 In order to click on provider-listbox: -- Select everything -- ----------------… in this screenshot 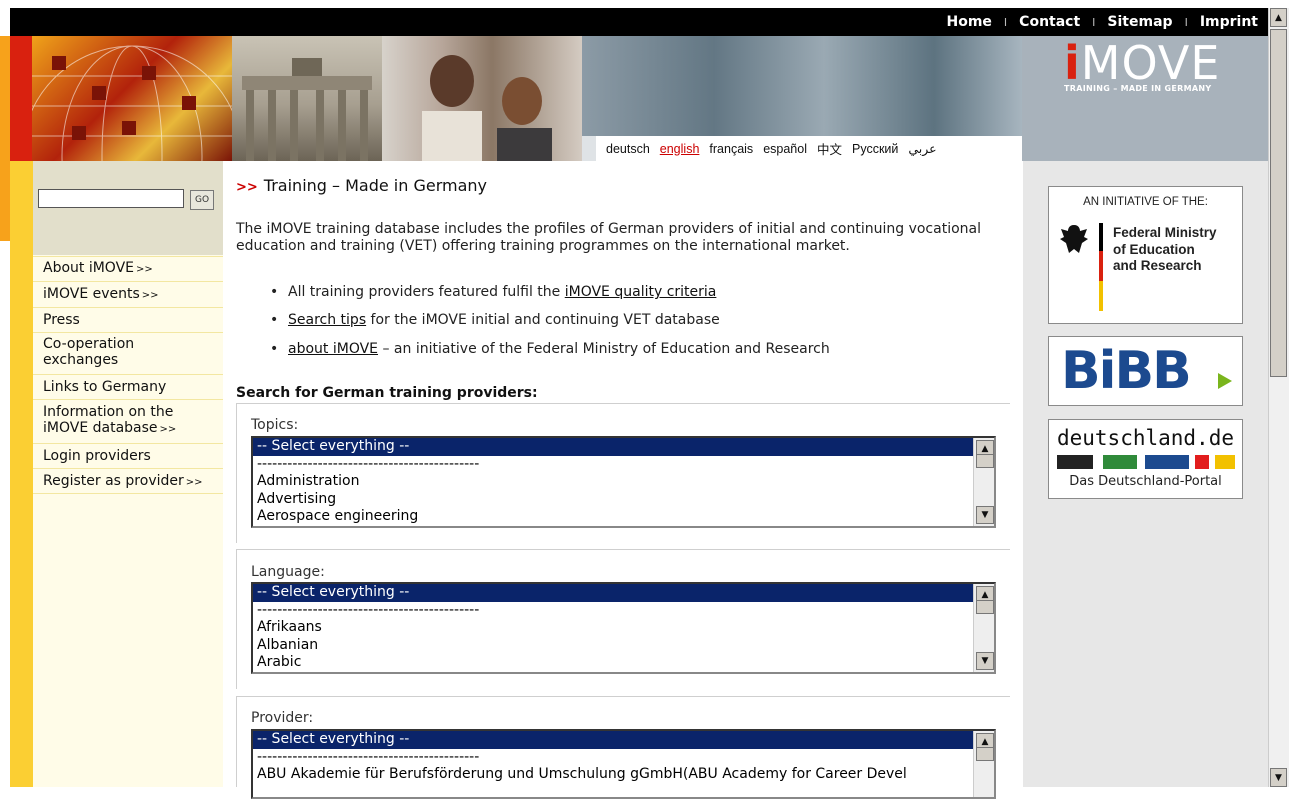, I will do `click(623, 764)`.